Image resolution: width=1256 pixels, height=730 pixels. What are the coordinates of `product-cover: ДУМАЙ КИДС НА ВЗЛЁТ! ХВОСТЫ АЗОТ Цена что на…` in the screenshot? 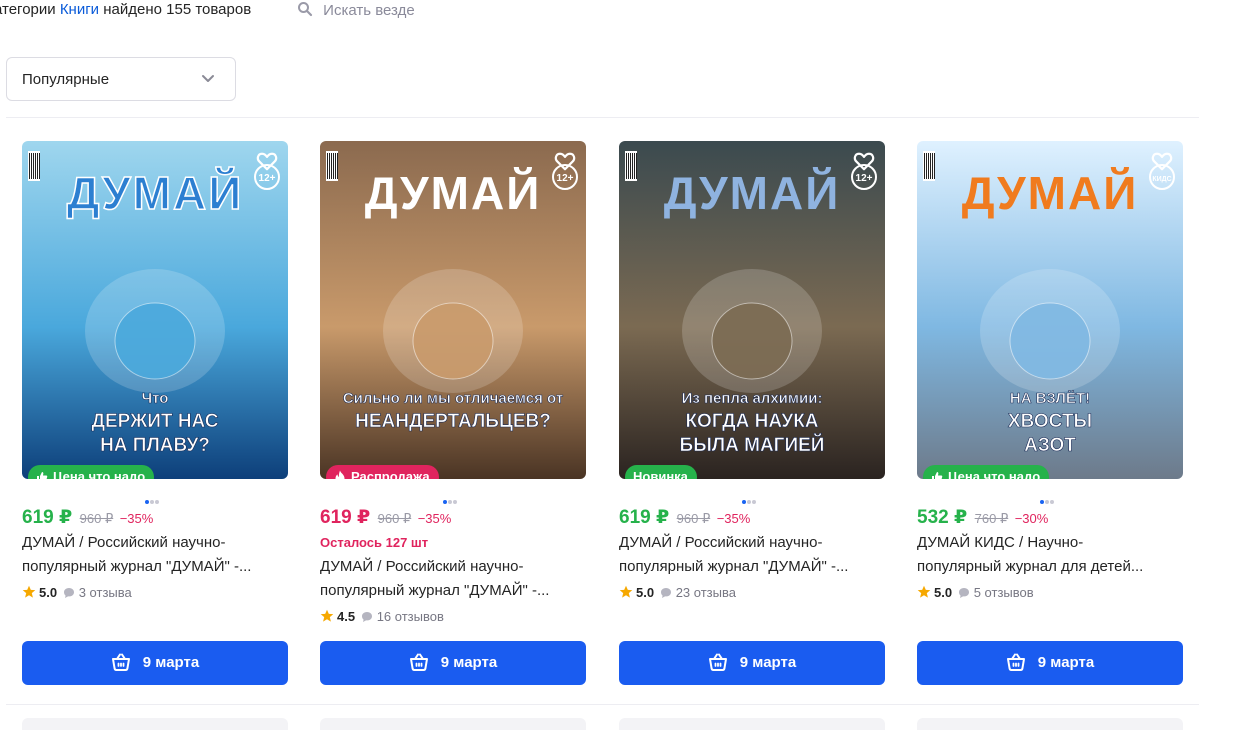 It's located at (1050, 310).